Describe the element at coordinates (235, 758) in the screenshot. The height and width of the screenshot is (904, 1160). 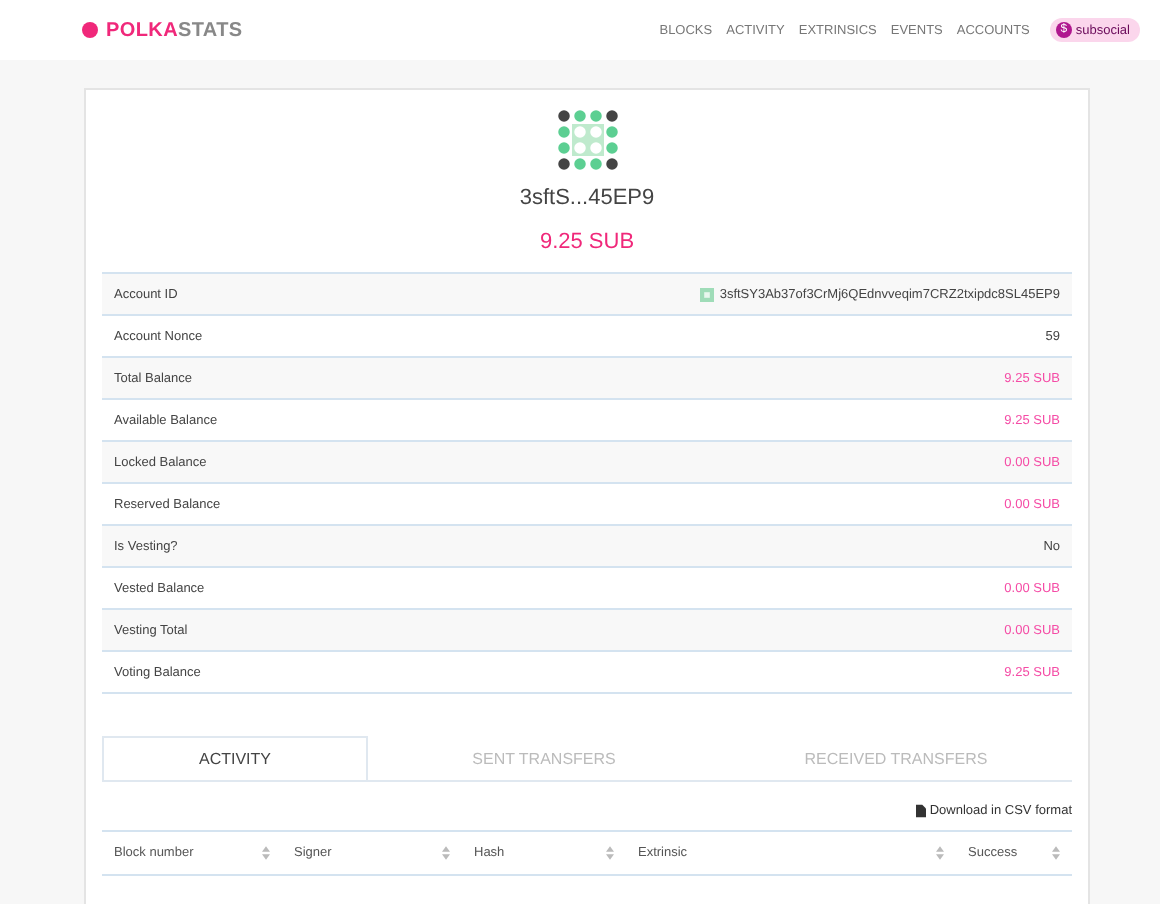
I see `tab: ACTIVITY` at that location.